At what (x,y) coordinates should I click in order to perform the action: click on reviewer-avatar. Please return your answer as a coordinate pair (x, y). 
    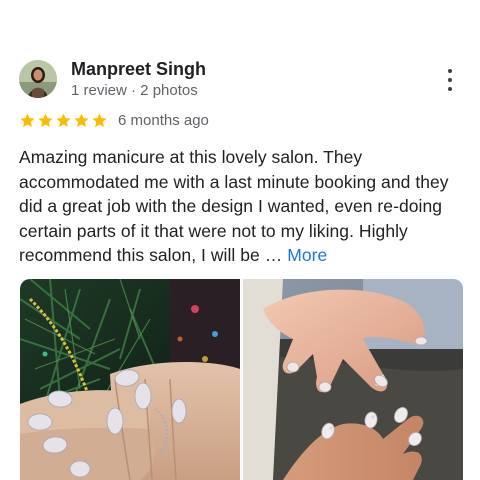
    Looking at the image, I should click on (38, 79).